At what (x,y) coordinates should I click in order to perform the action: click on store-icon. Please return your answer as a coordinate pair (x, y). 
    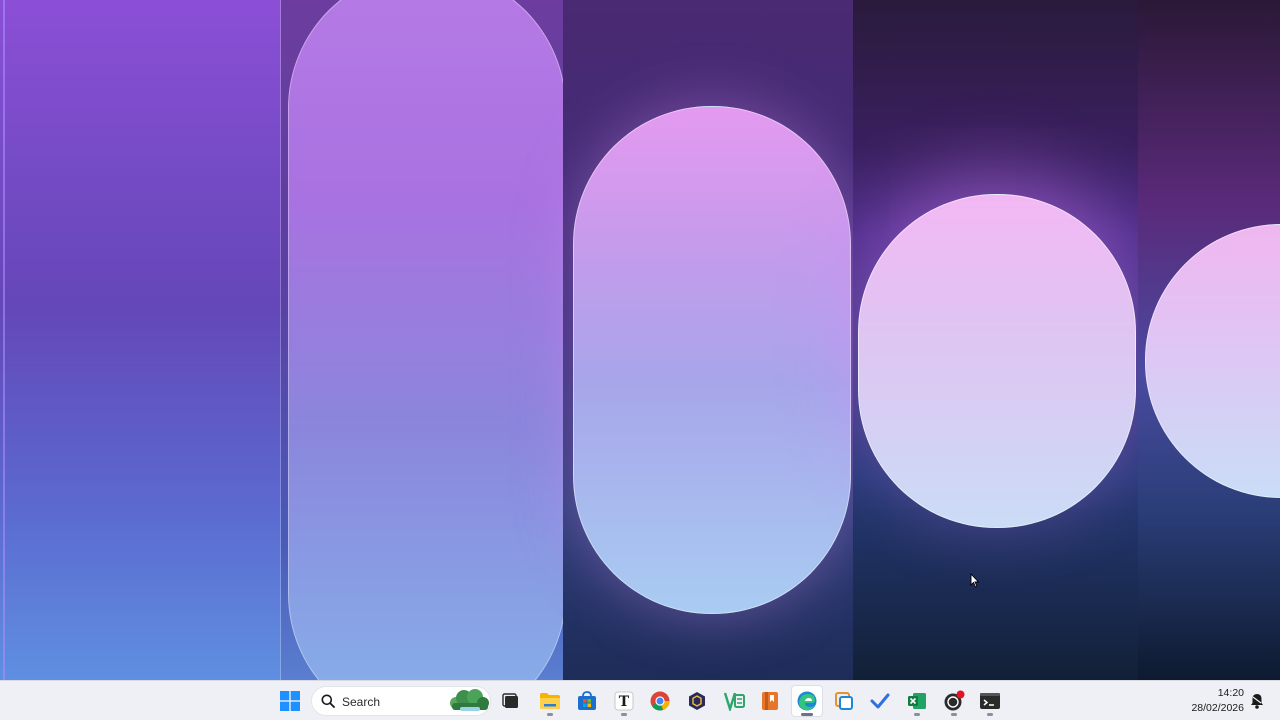
    Looking at the image, I should click on (587, 700).